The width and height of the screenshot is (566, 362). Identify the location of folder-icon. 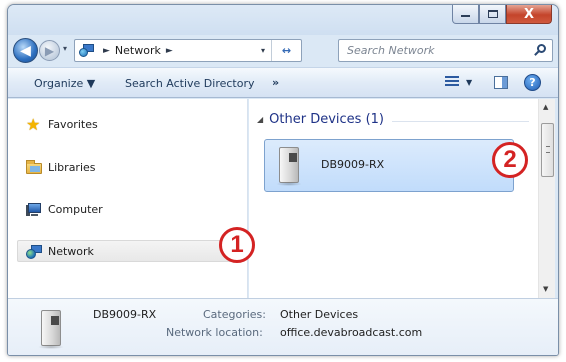
(34, 167).